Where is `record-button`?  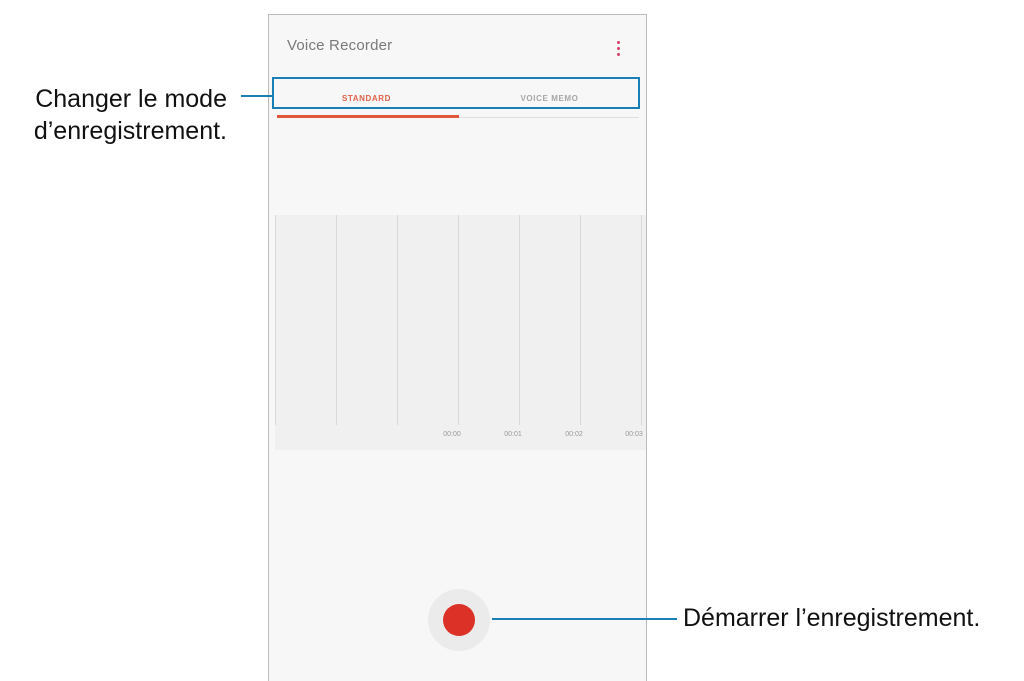 record-button is located at coordinates (459, 620).